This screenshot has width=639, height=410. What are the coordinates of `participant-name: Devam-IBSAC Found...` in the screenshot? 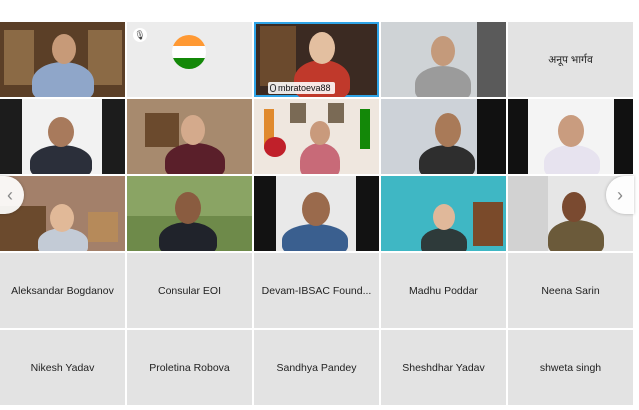 It's located at (316, 290).